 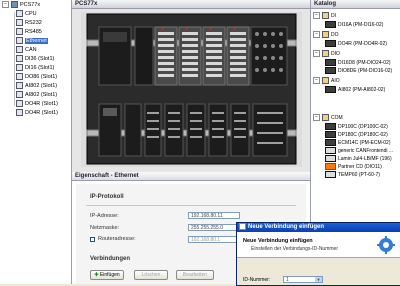 What do you see at coordinates (362, 90) in the screenshot?
I see `catalog-item-label: AI802 (PM-AI802-02)` at bounding box center [362, 90].